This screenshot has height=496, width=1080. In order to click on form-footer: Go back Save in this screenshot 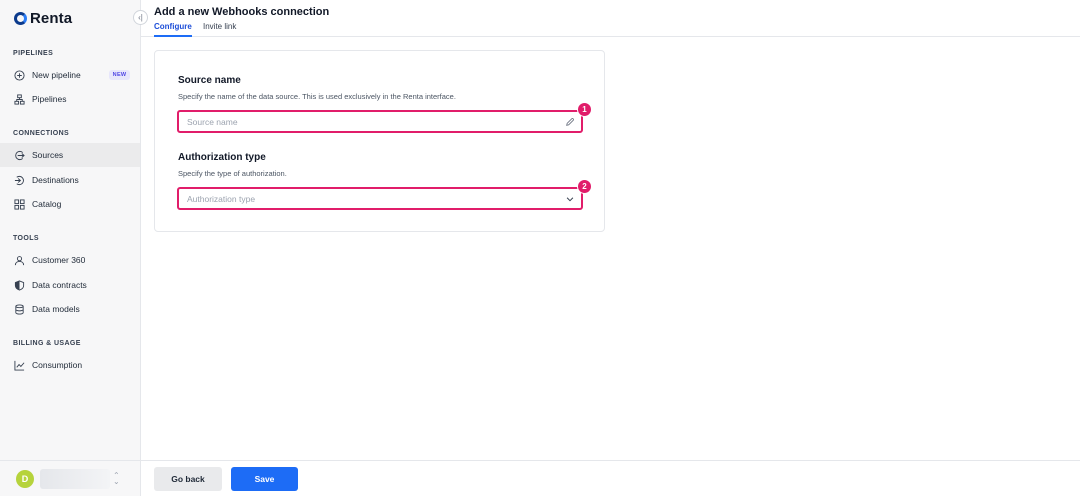, I will do `click(610, 478)`.